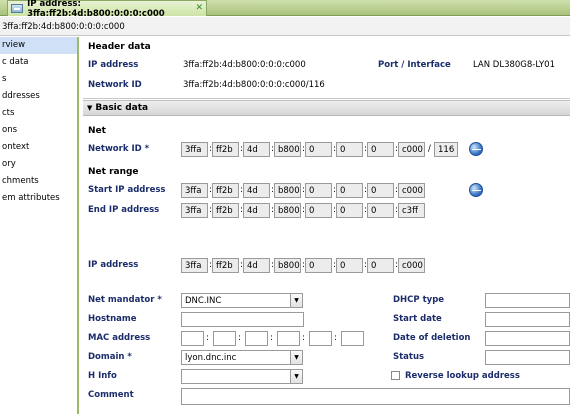 The image size is (570, 414). What do you see at coordinates (411, 210) in the screenshot?
I see `ip-octet-field: c3ff` at bounding box center [411, 210].